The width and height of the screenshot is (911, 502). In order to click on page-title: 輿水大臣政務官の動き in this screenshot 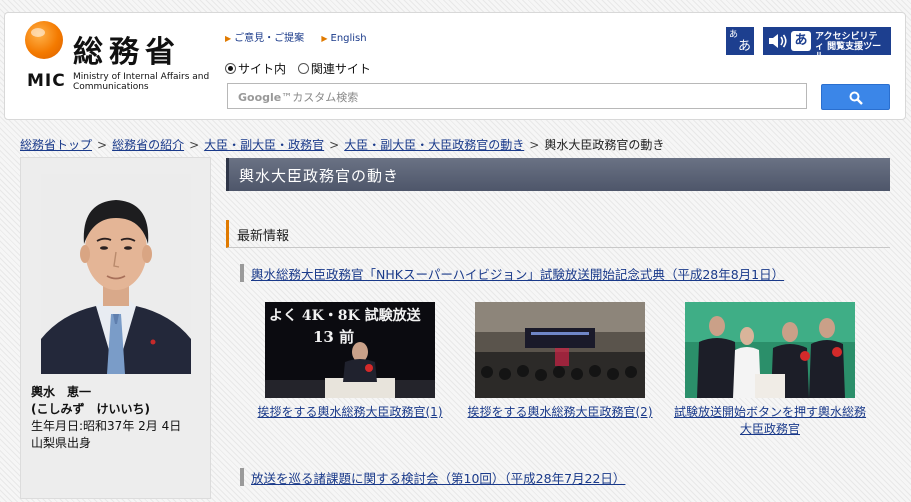, I will do `click(558, 174)`.